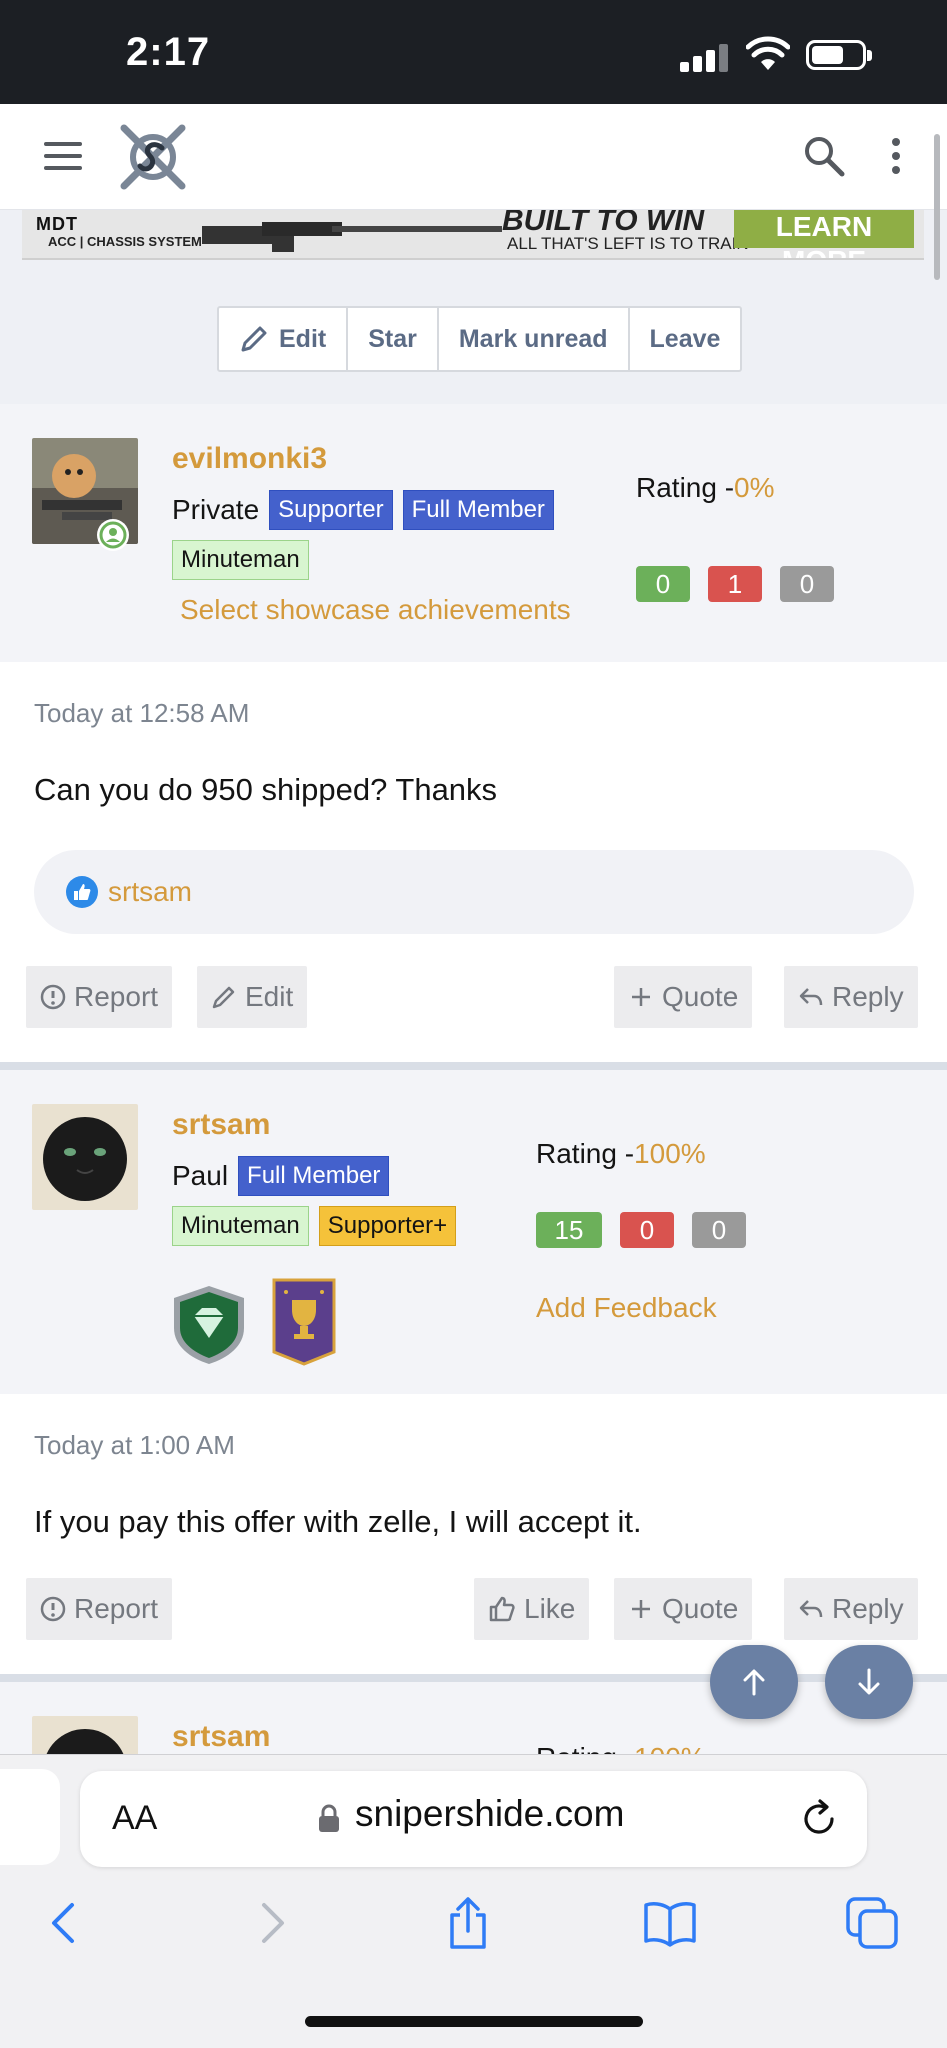 The image size is (947, 2048). Describe the element at coordinates (670, 1923) in the screenshot. I see `bookmarks-icon` at that location.